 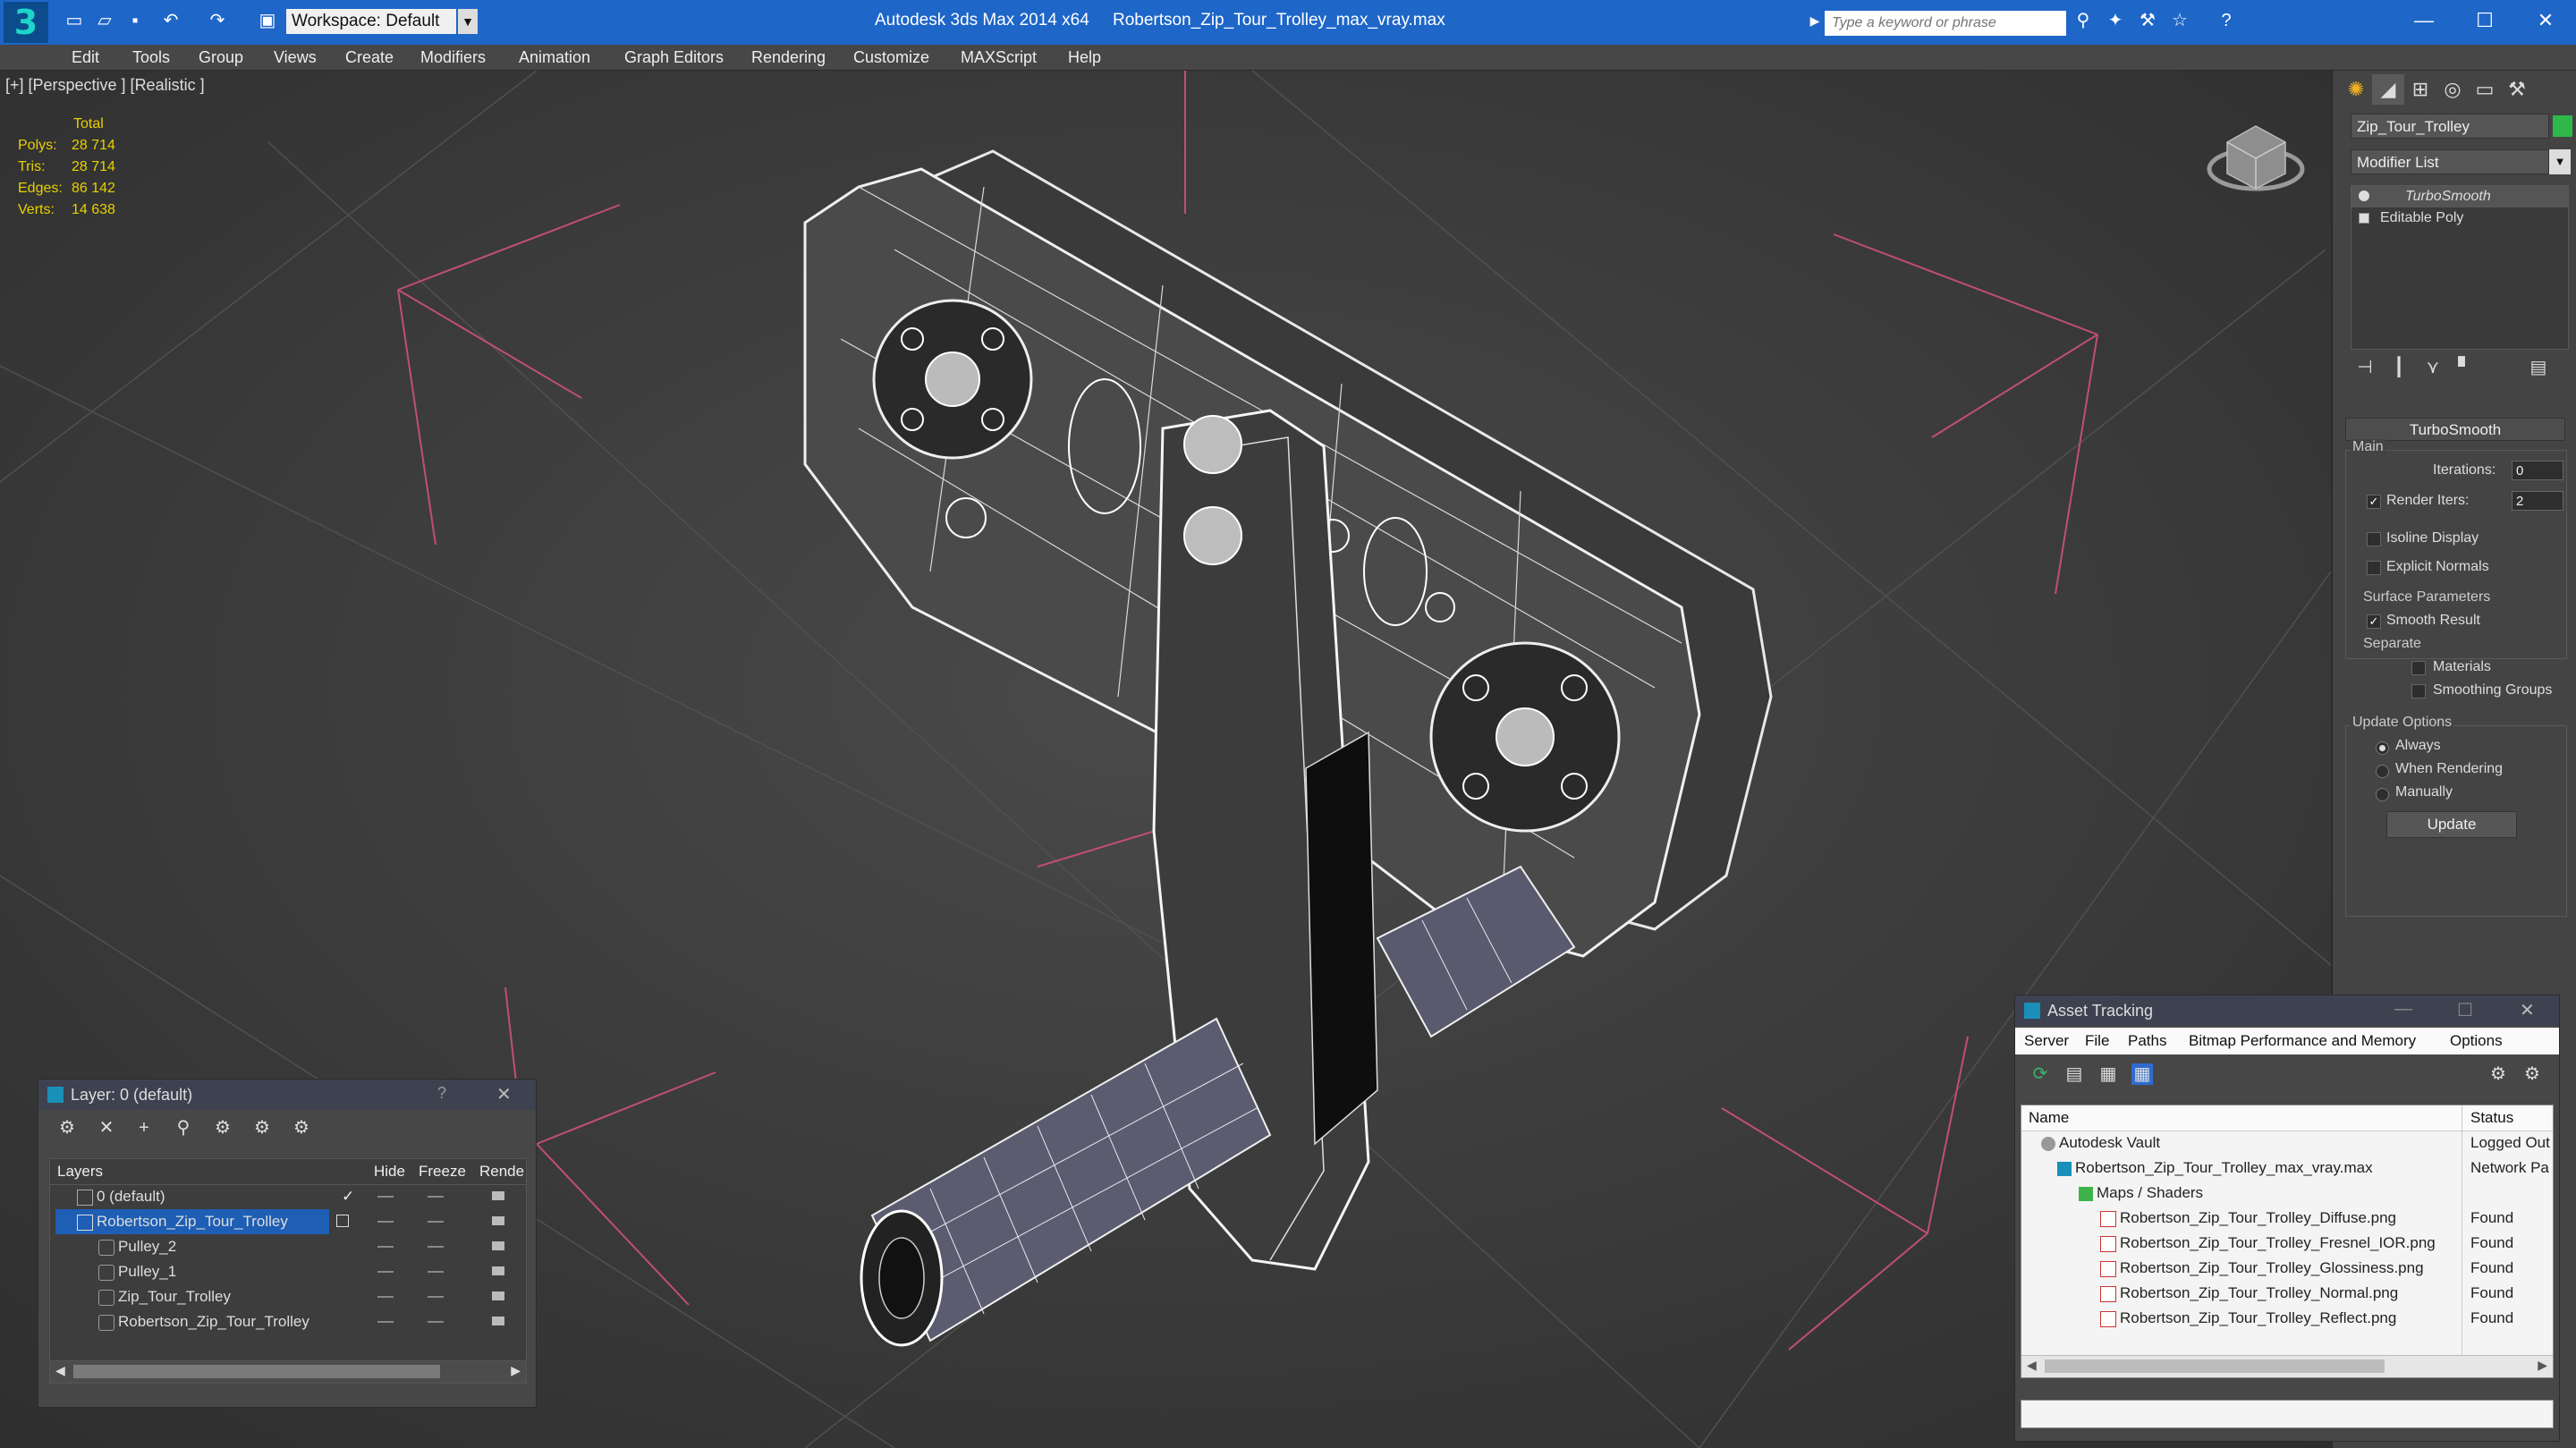 I want to click on layer-row: Pulley_1, so click(x=288, y=1271).